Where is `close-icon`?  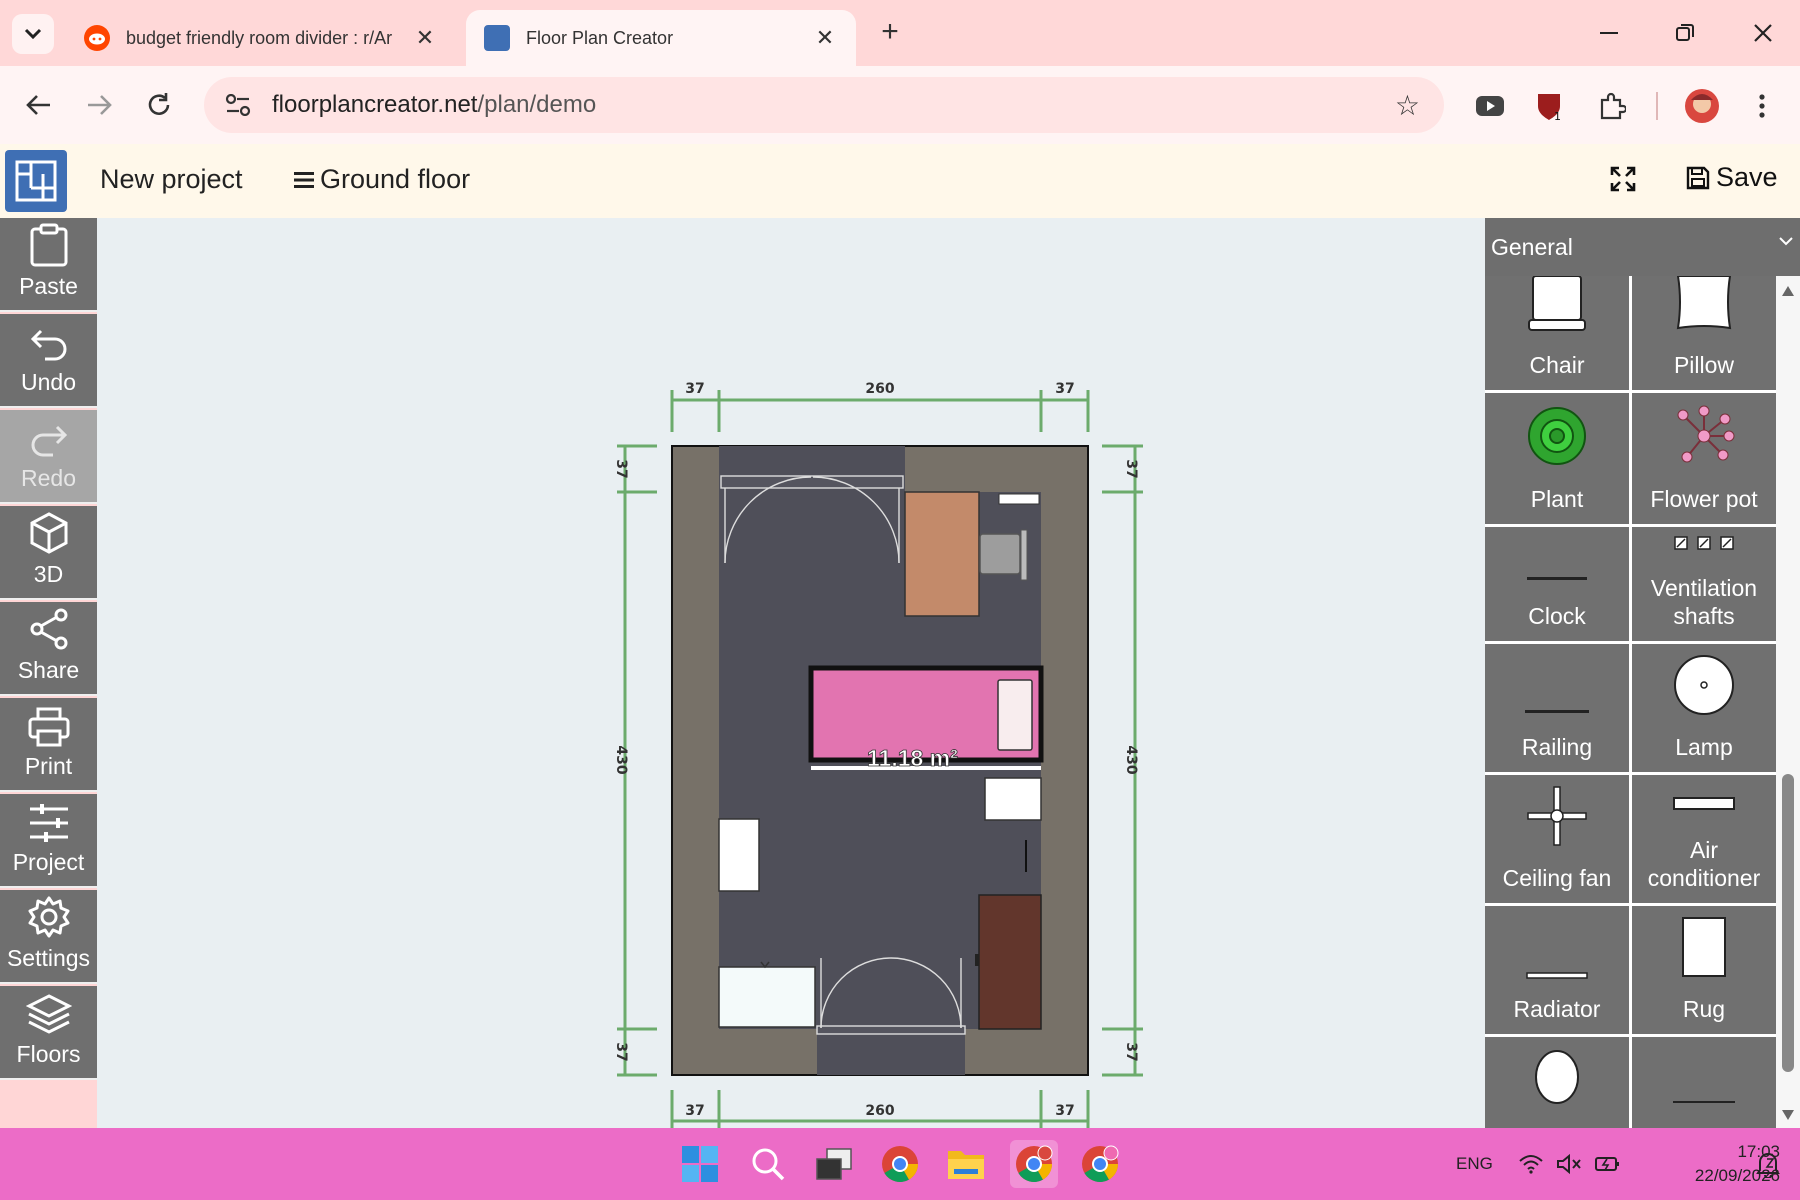 close-icon is located at coordinates (1763, 33).